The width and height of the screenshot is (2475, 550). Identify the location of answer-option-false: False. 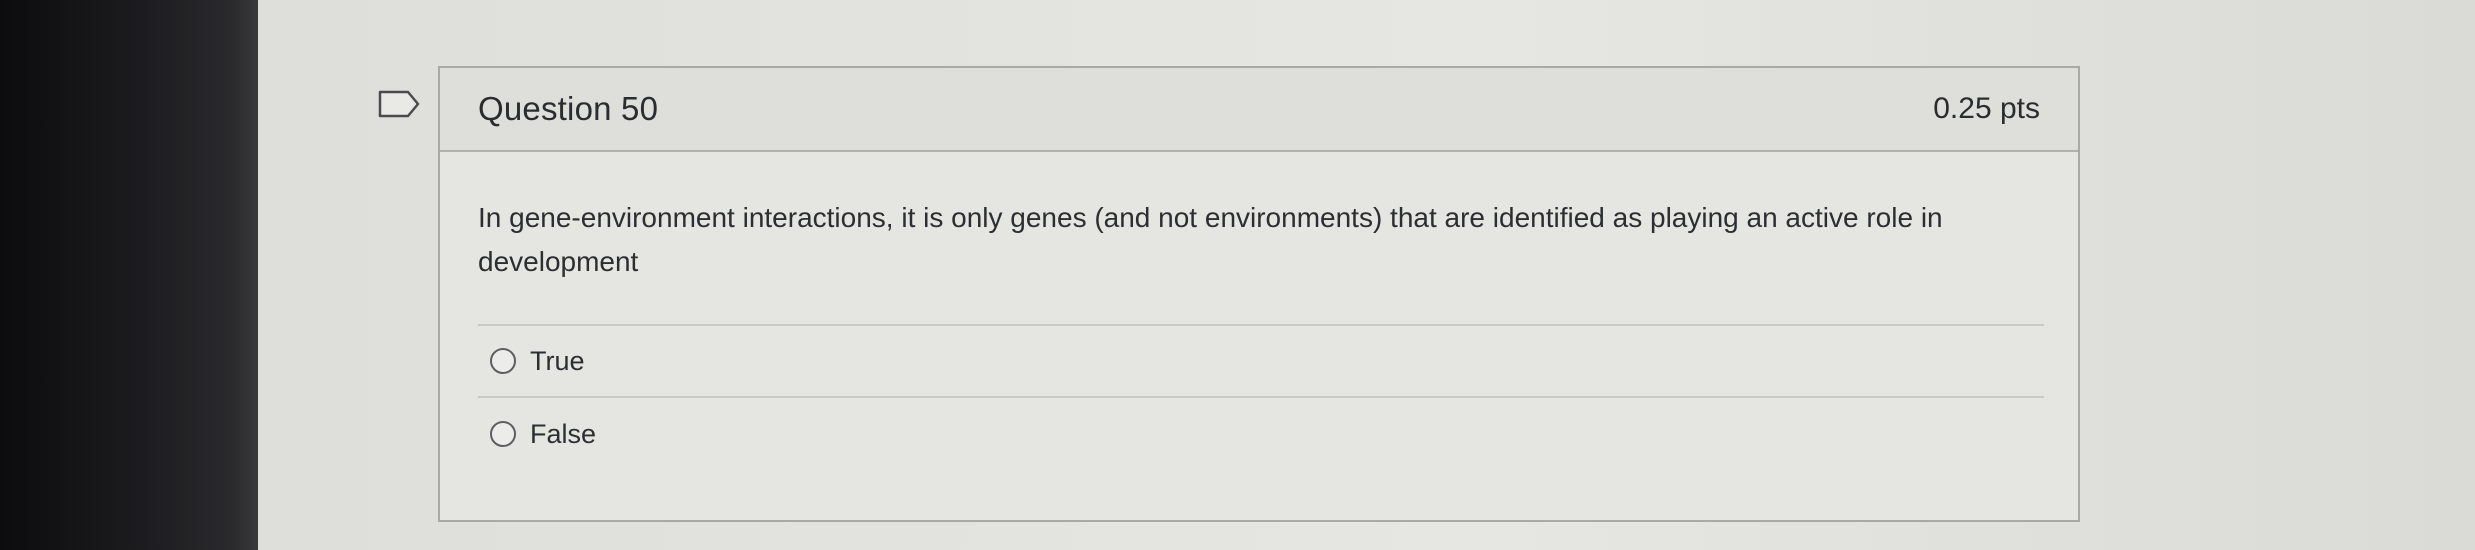
(1261, 434).